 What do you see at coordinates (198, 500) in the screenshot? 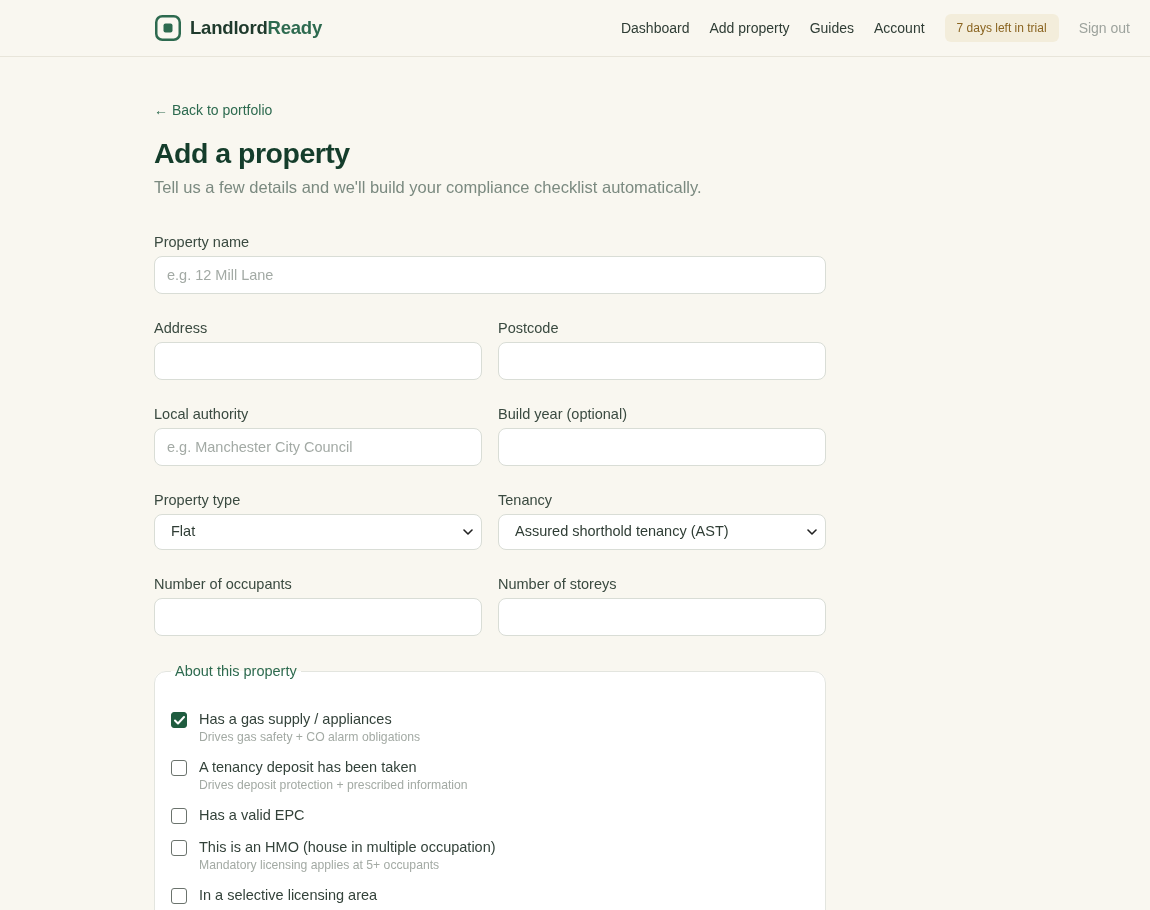
I see `field-label: Property type` at bounding box center [198, 500].